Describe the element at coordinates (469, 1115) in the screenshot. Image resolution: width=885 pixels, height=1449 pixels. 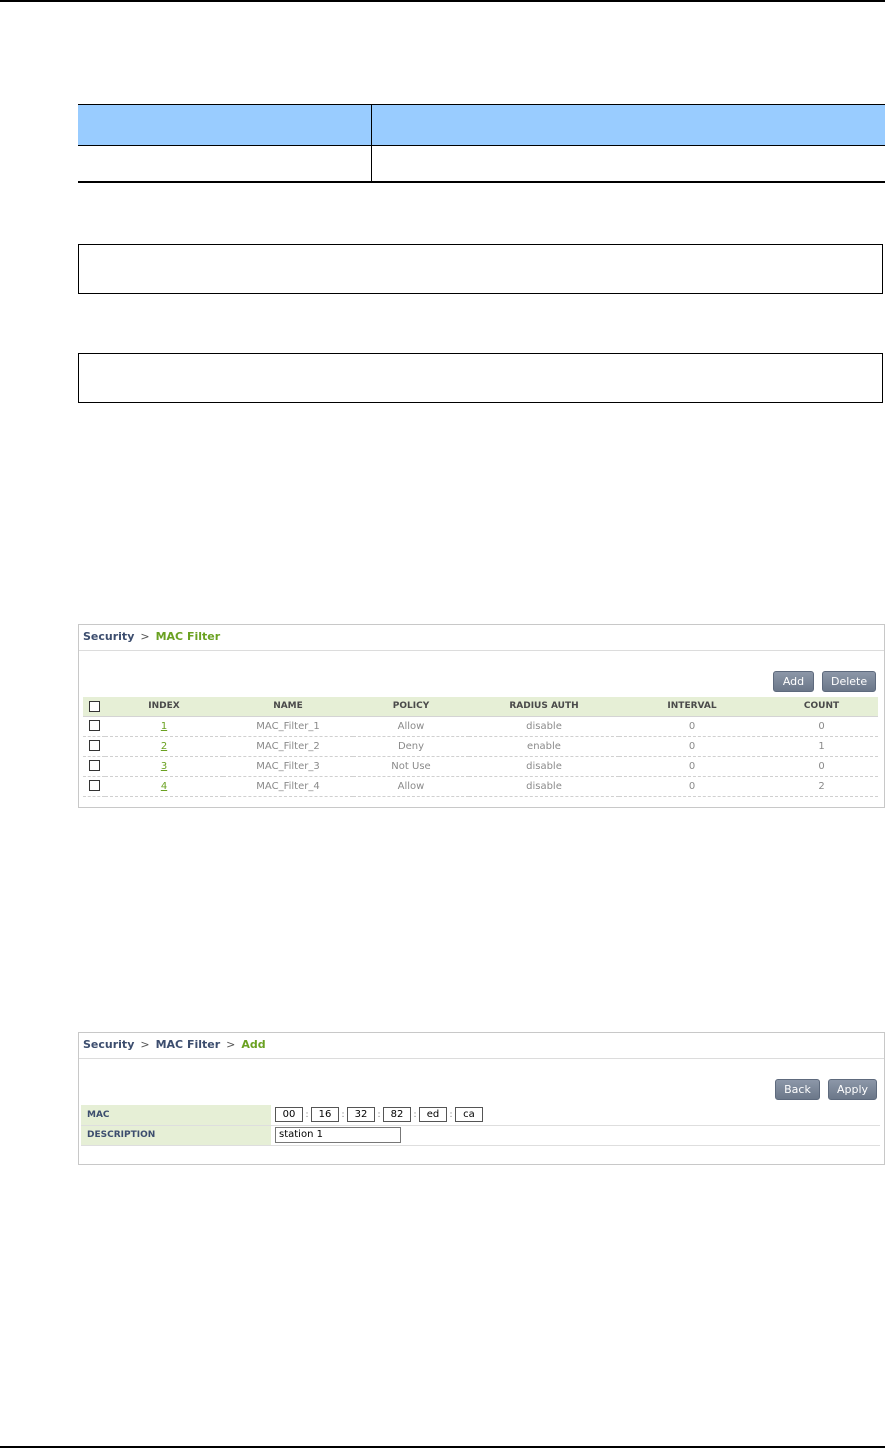
I see `mac-octet-6-input: ca` at that location.